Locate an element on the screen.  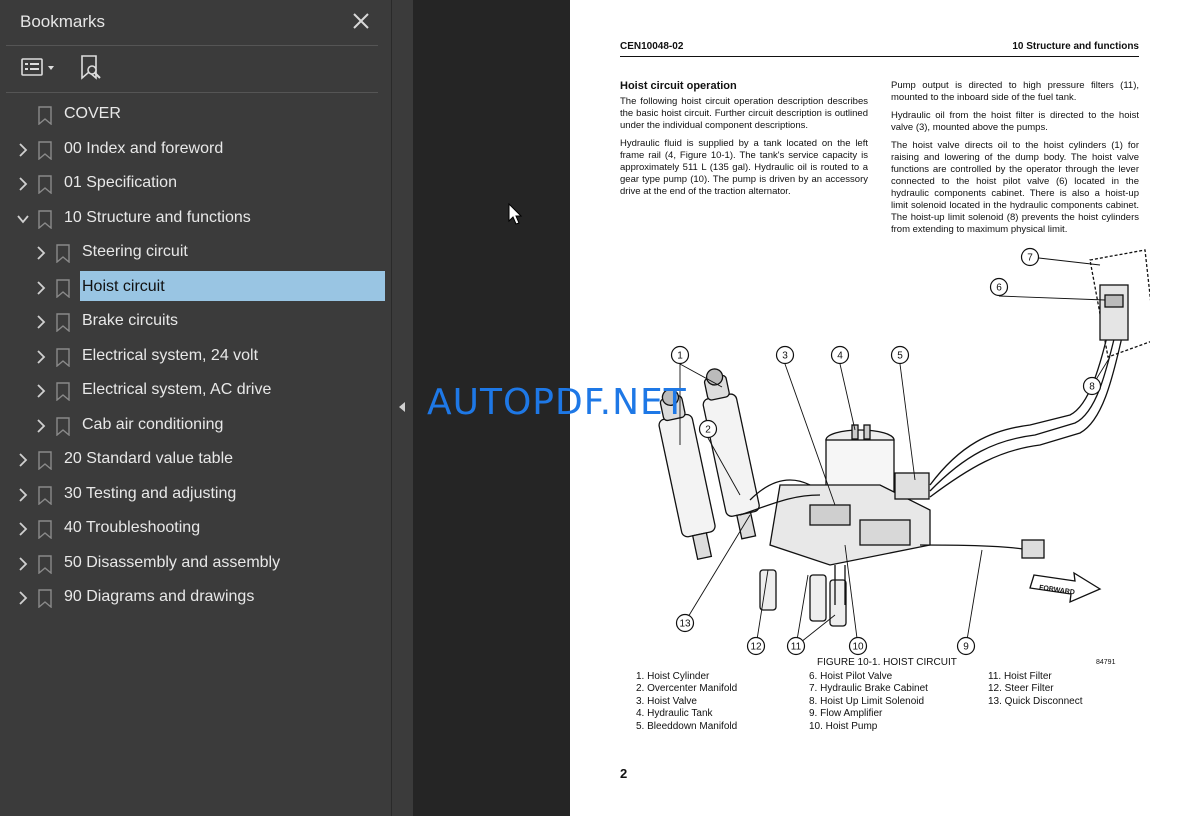
bookmark-item: Steering circuit is located at coordinates (195, 253).